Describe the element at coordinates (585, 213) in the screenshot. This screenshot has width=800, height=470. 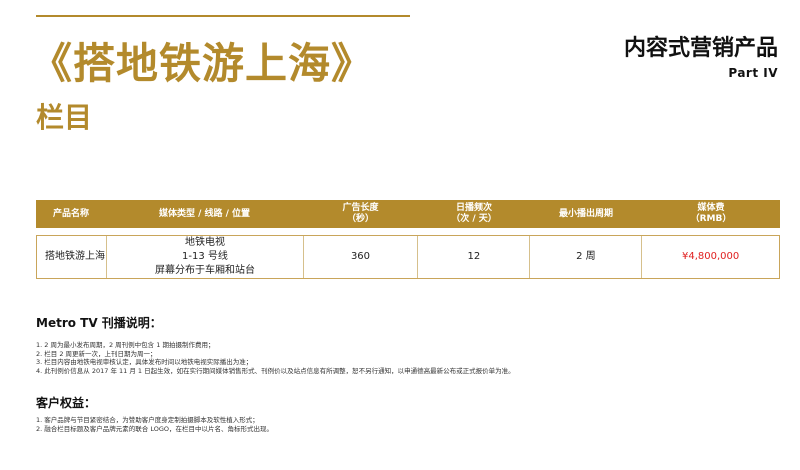
I see `header-min-period: 最小播出周期` at that location.